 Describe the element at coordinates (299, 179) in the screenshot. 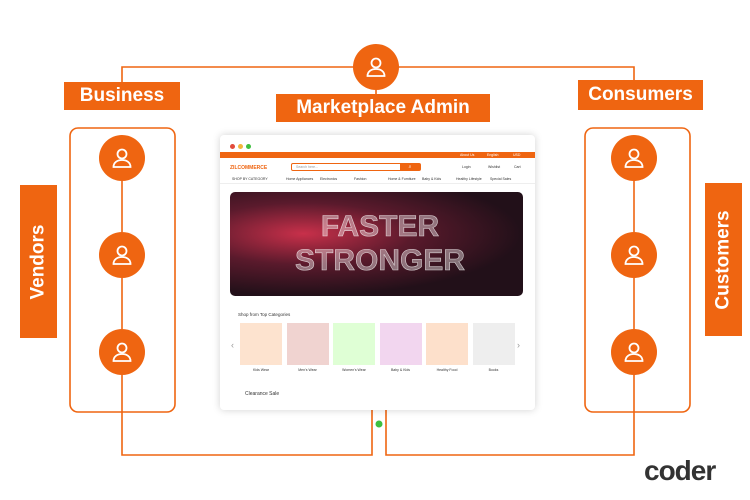

I see `nav-item: Home Appliances` at that location.